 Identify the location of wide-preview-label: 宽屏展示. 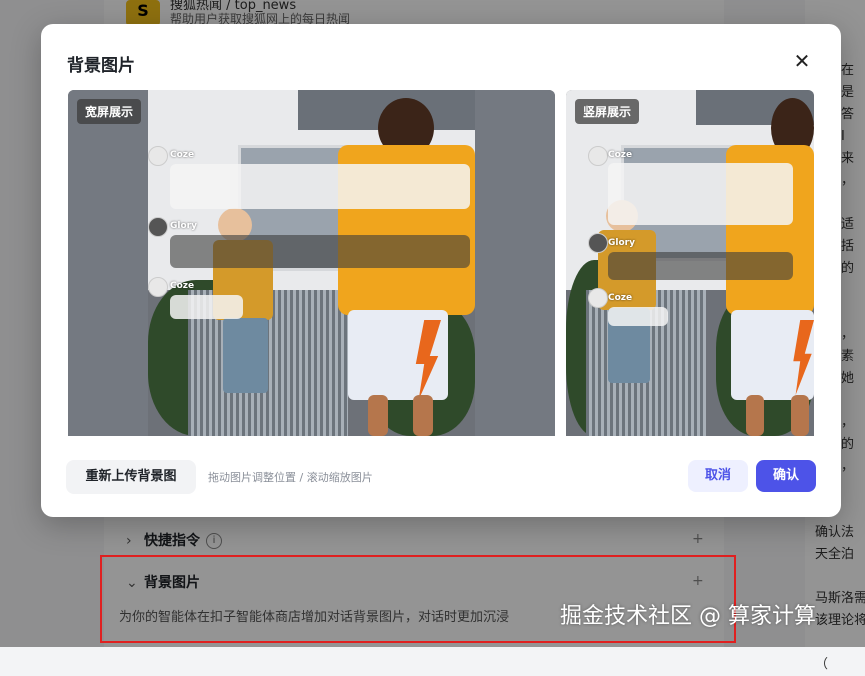
(109, 111).